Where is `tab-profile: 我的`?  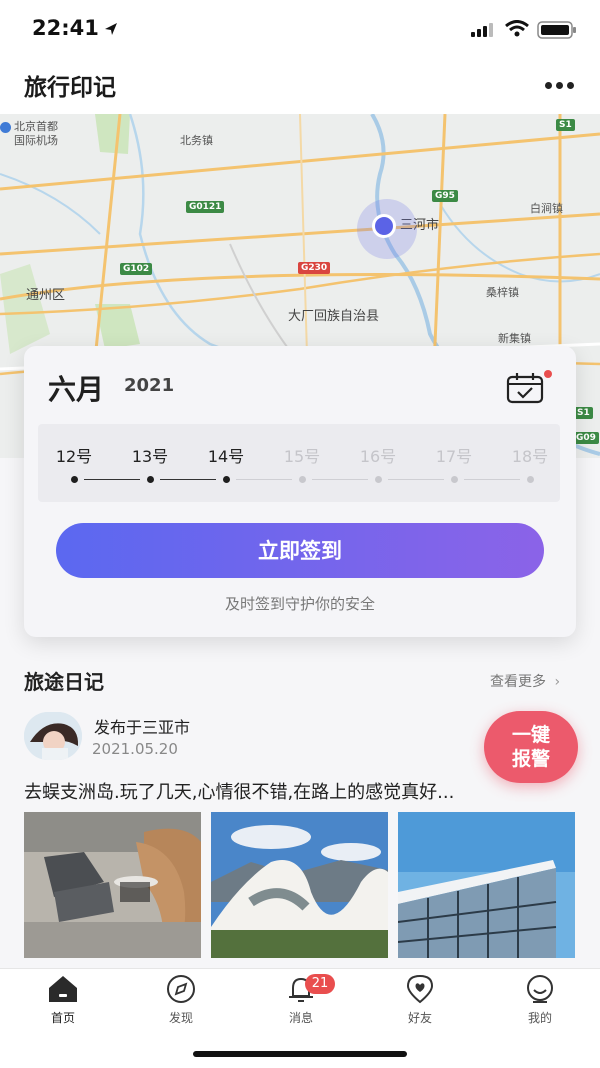
tab-profile: 我的 is located at coordinates (540, 1000).